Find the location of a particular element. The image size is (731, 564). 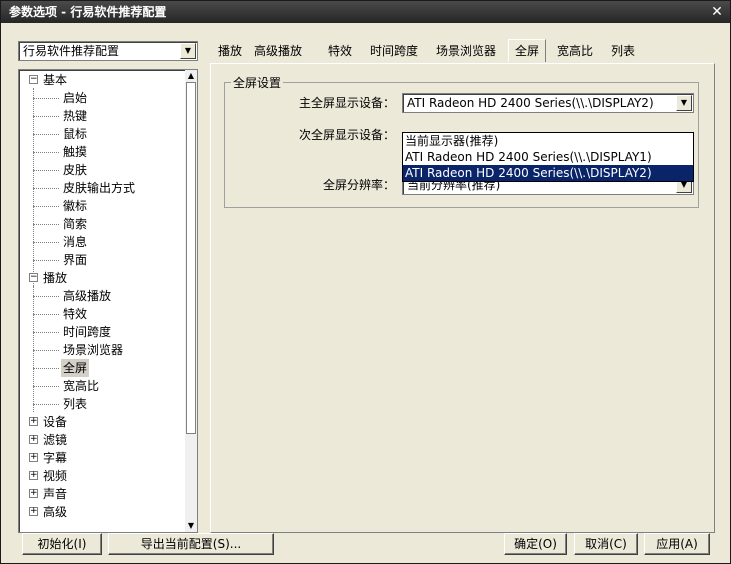

tree-child-item: 界面 is located at coordinates (99, 260).